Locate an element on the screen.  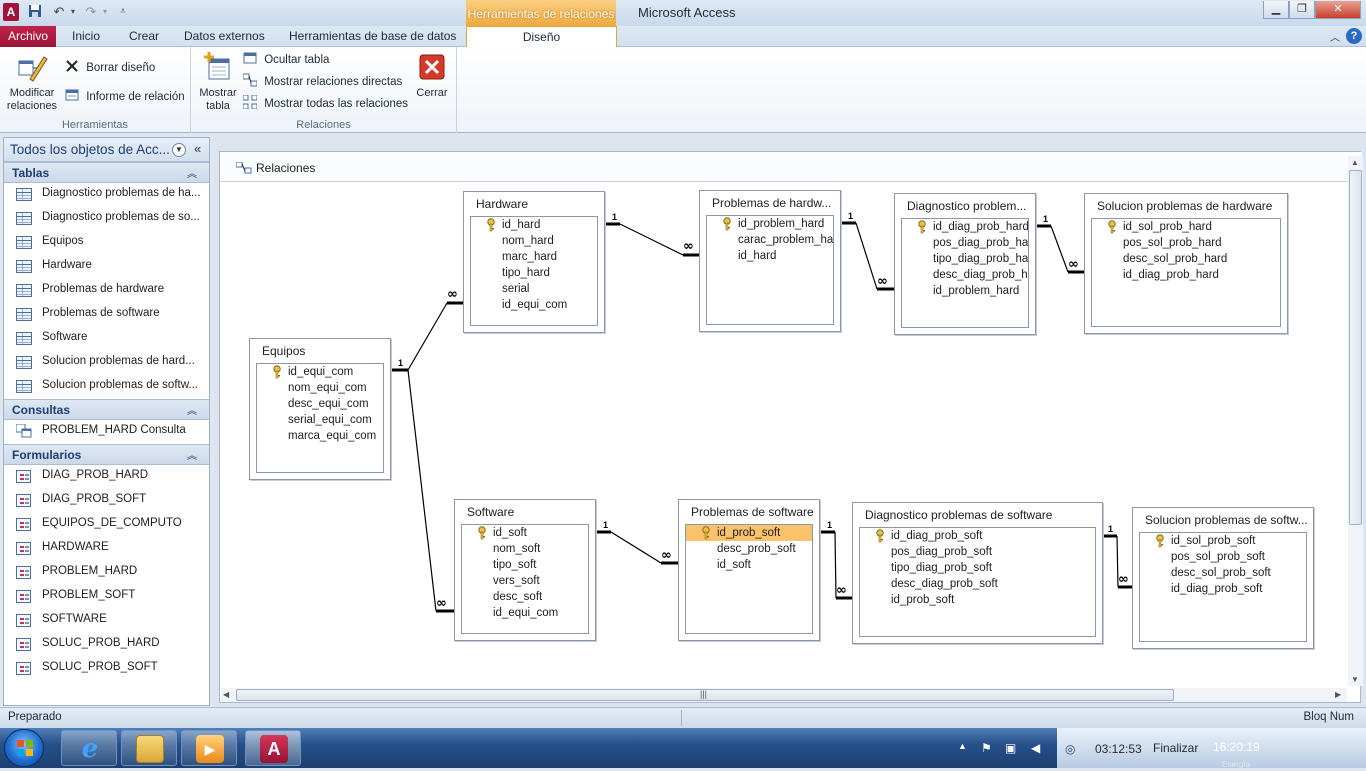
table-field: desc_equi_com is located at coordinates (320, 404).